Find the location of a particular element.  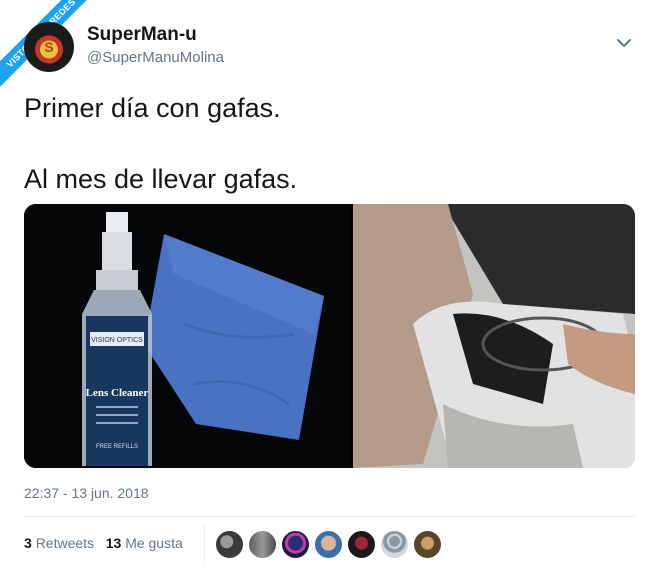

bottle-subtext: FREE REFILLS is located at coordinates (117, 447).